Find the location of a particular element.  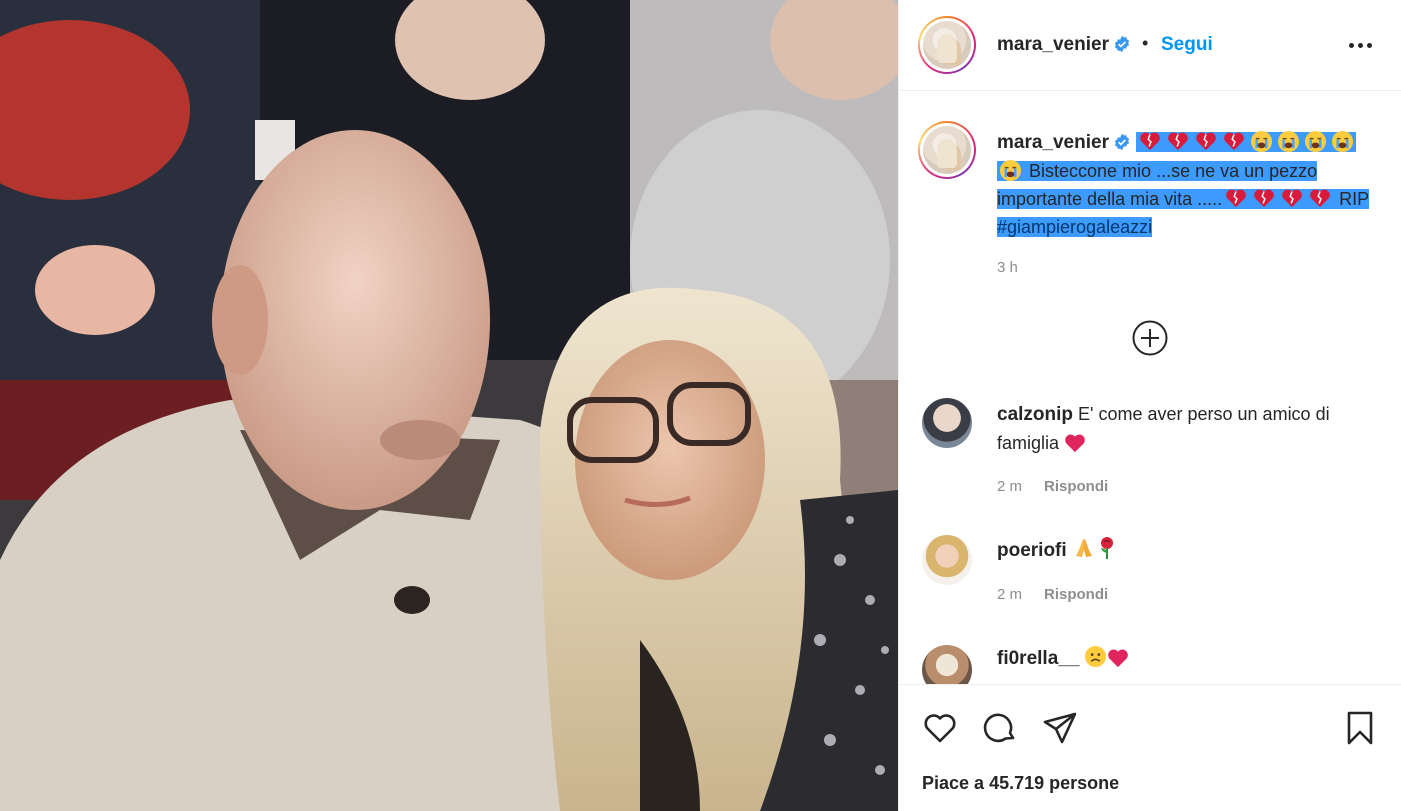

author-avatar is located at coordinates (947, 45).